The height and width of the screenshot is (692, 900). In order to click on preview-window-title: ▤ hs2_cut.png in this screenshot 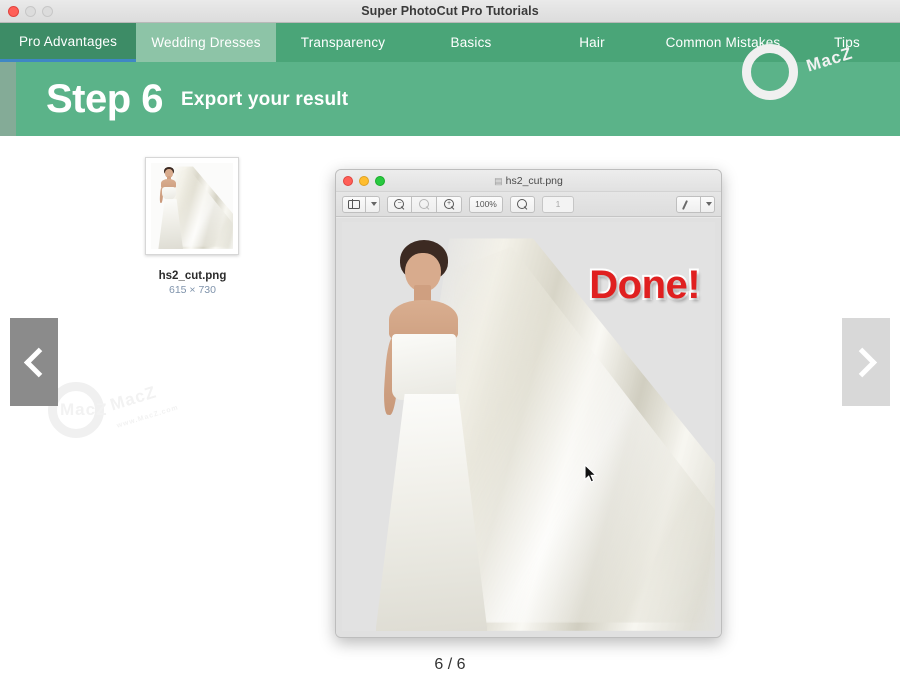, I will do `click(528, 181)`.